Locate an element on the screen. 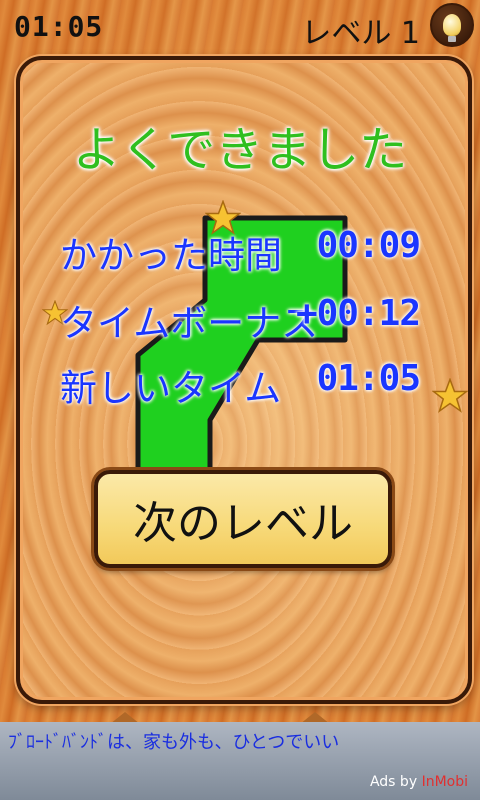 This screenshot has width=480, height=800. star-icon is located at coordinates (450, 395).